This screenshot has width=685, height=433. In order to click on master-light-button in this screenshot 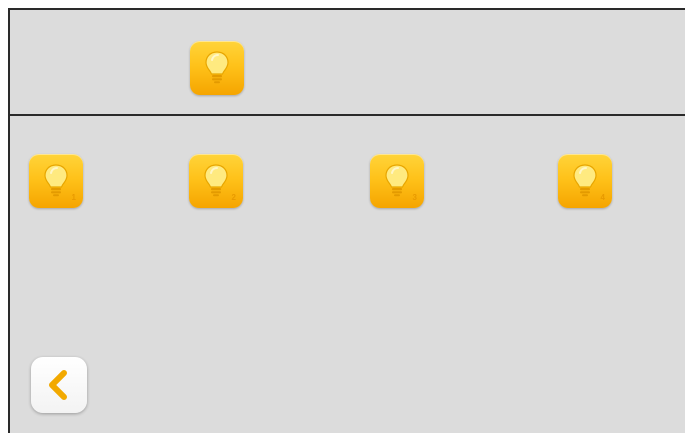, I will do `click(217, 68)`.